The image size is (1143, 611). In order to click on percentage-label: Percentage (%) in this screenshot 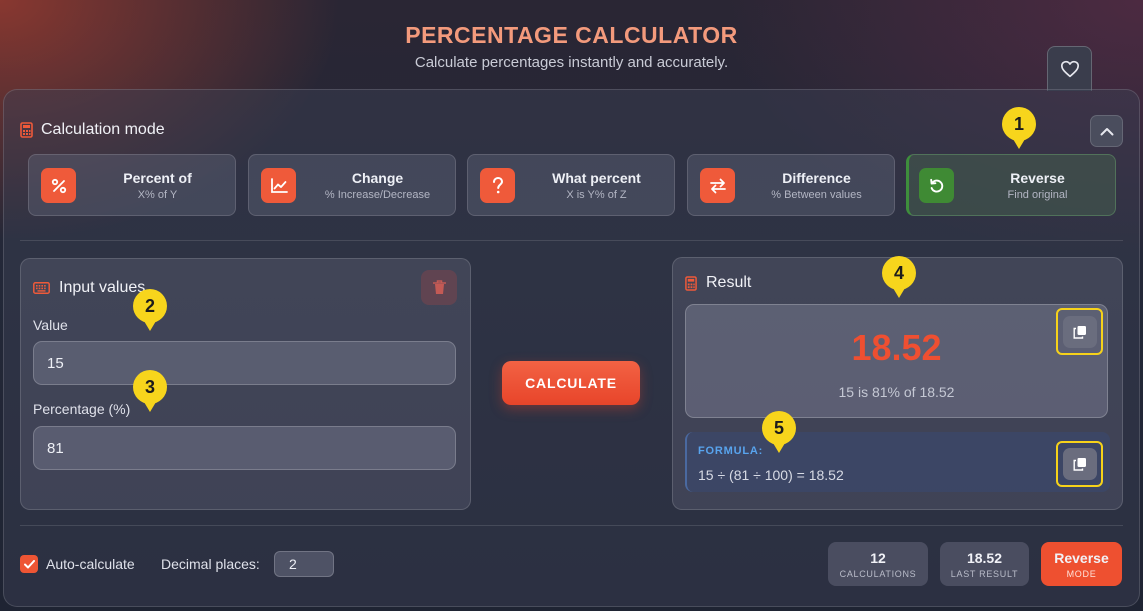, I will do `click(82, 409)`.